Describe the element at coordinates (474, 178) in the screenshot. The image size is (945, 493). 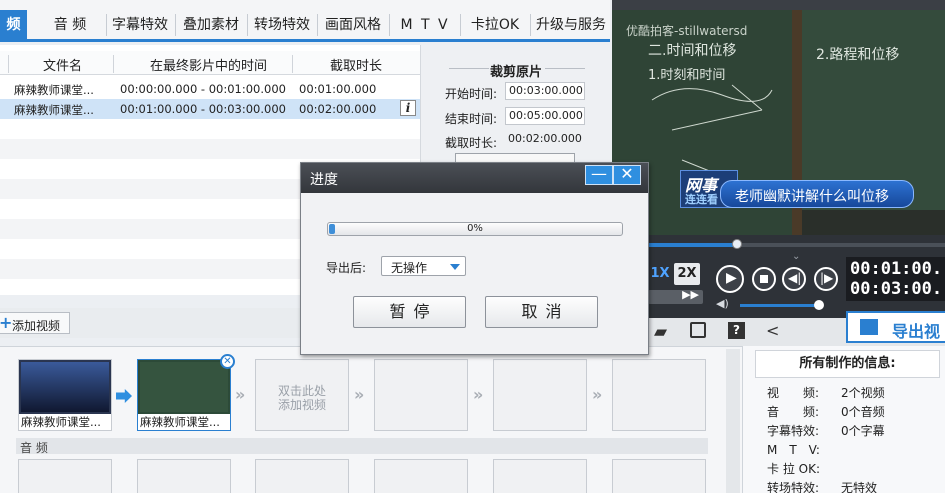
I see `dialog-titlebar: 进度 — ✕` at that location.